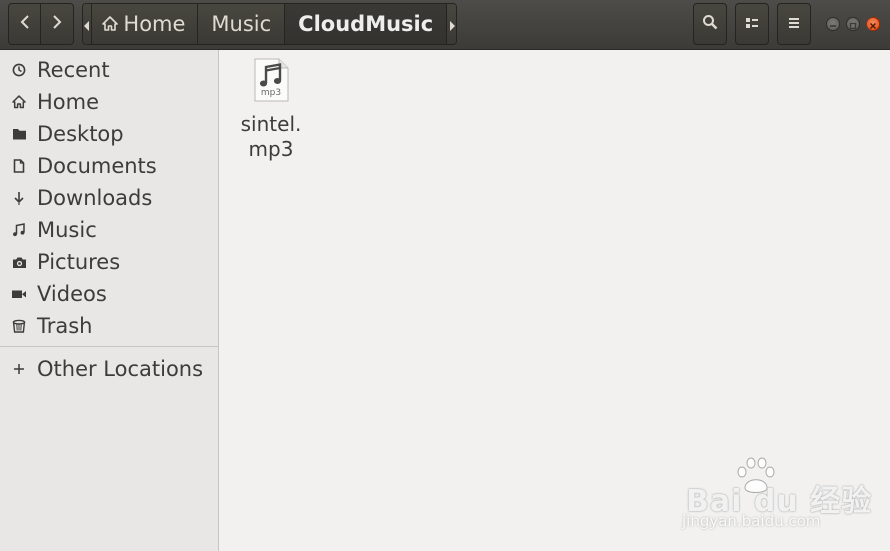 This screenshot has height=551, width=890. I want to click on path-bar: Home Music CloudMusic, so click(269, 24).